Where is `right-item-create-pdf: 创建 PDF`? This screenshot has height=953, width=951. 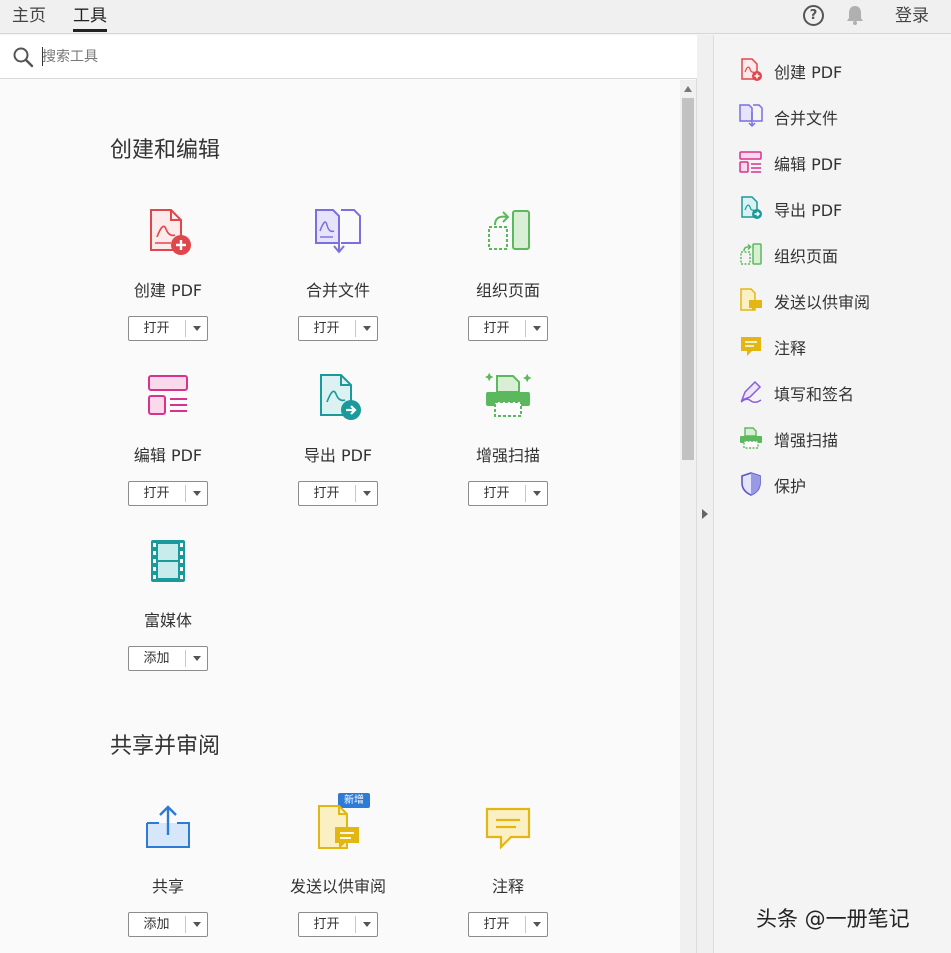
right-item-create-pdf: 创建 PDF is located at coordinates (839, 70).